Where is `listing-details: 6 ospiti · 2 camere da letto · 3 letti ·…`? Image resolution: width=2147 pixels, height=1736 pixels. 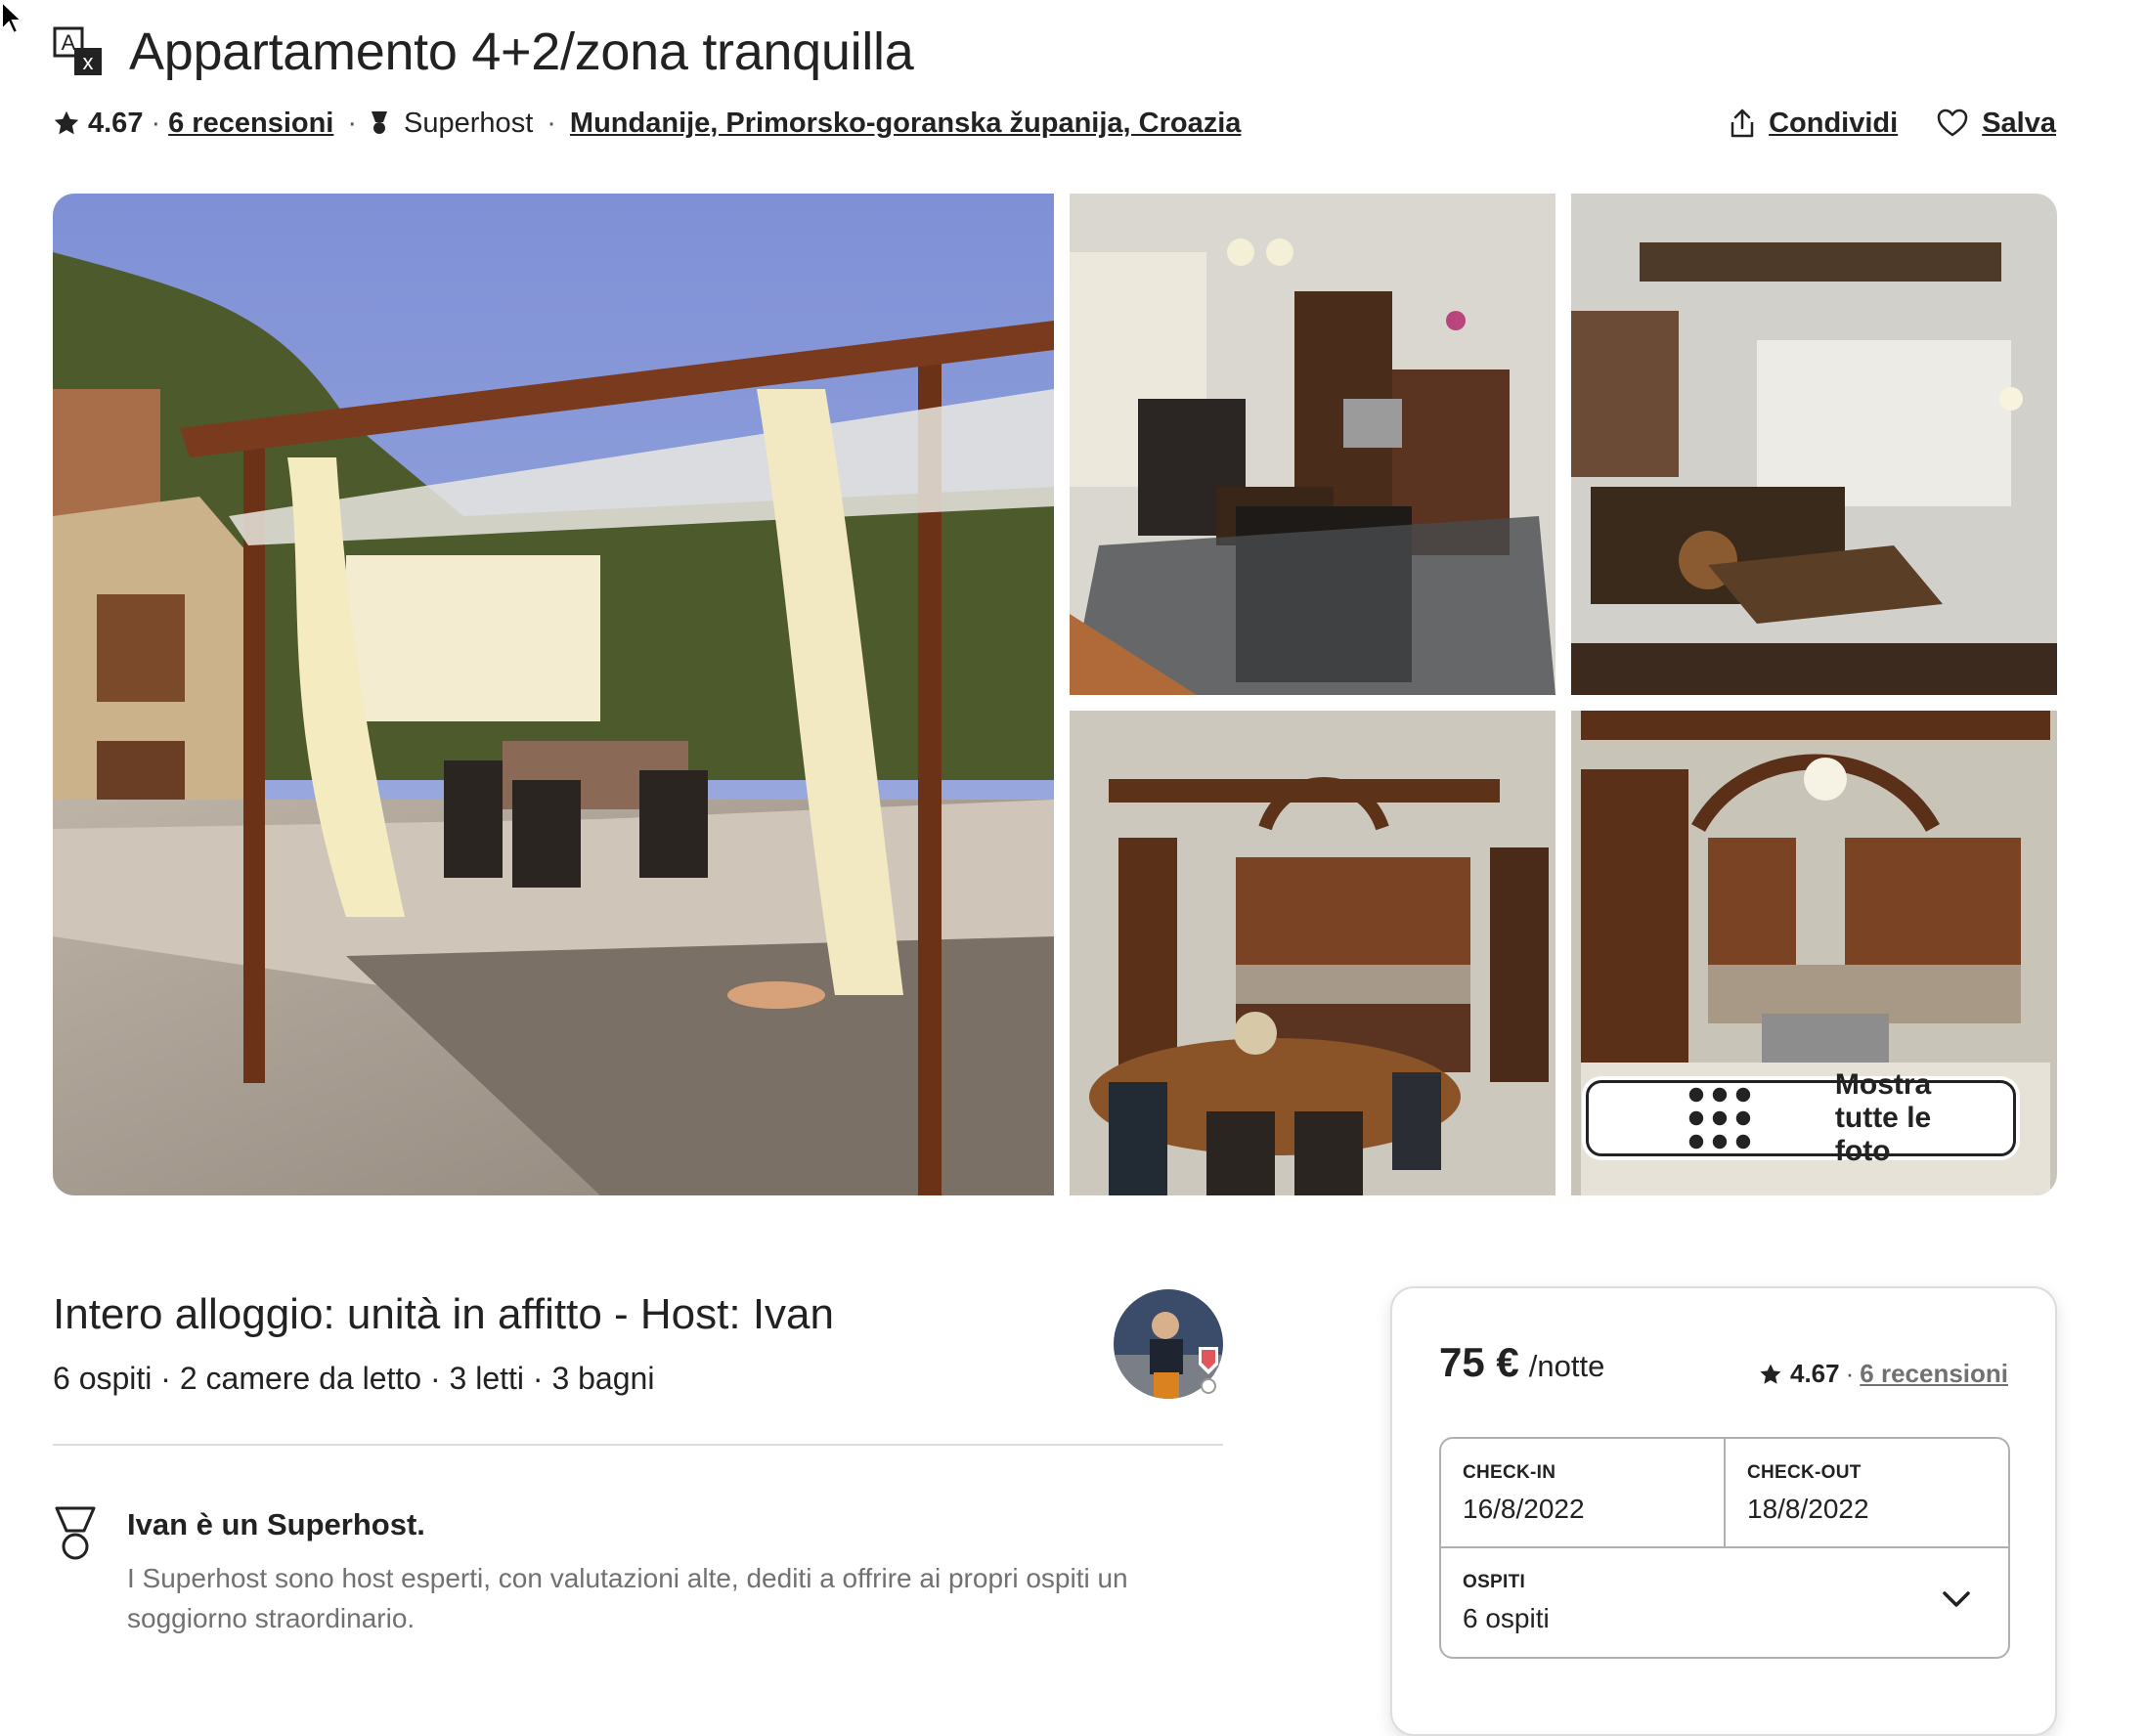 listing-details: 6 ospiti · 2 camere da letto · 3 letti ·… is located at coordinates (354, 1378).